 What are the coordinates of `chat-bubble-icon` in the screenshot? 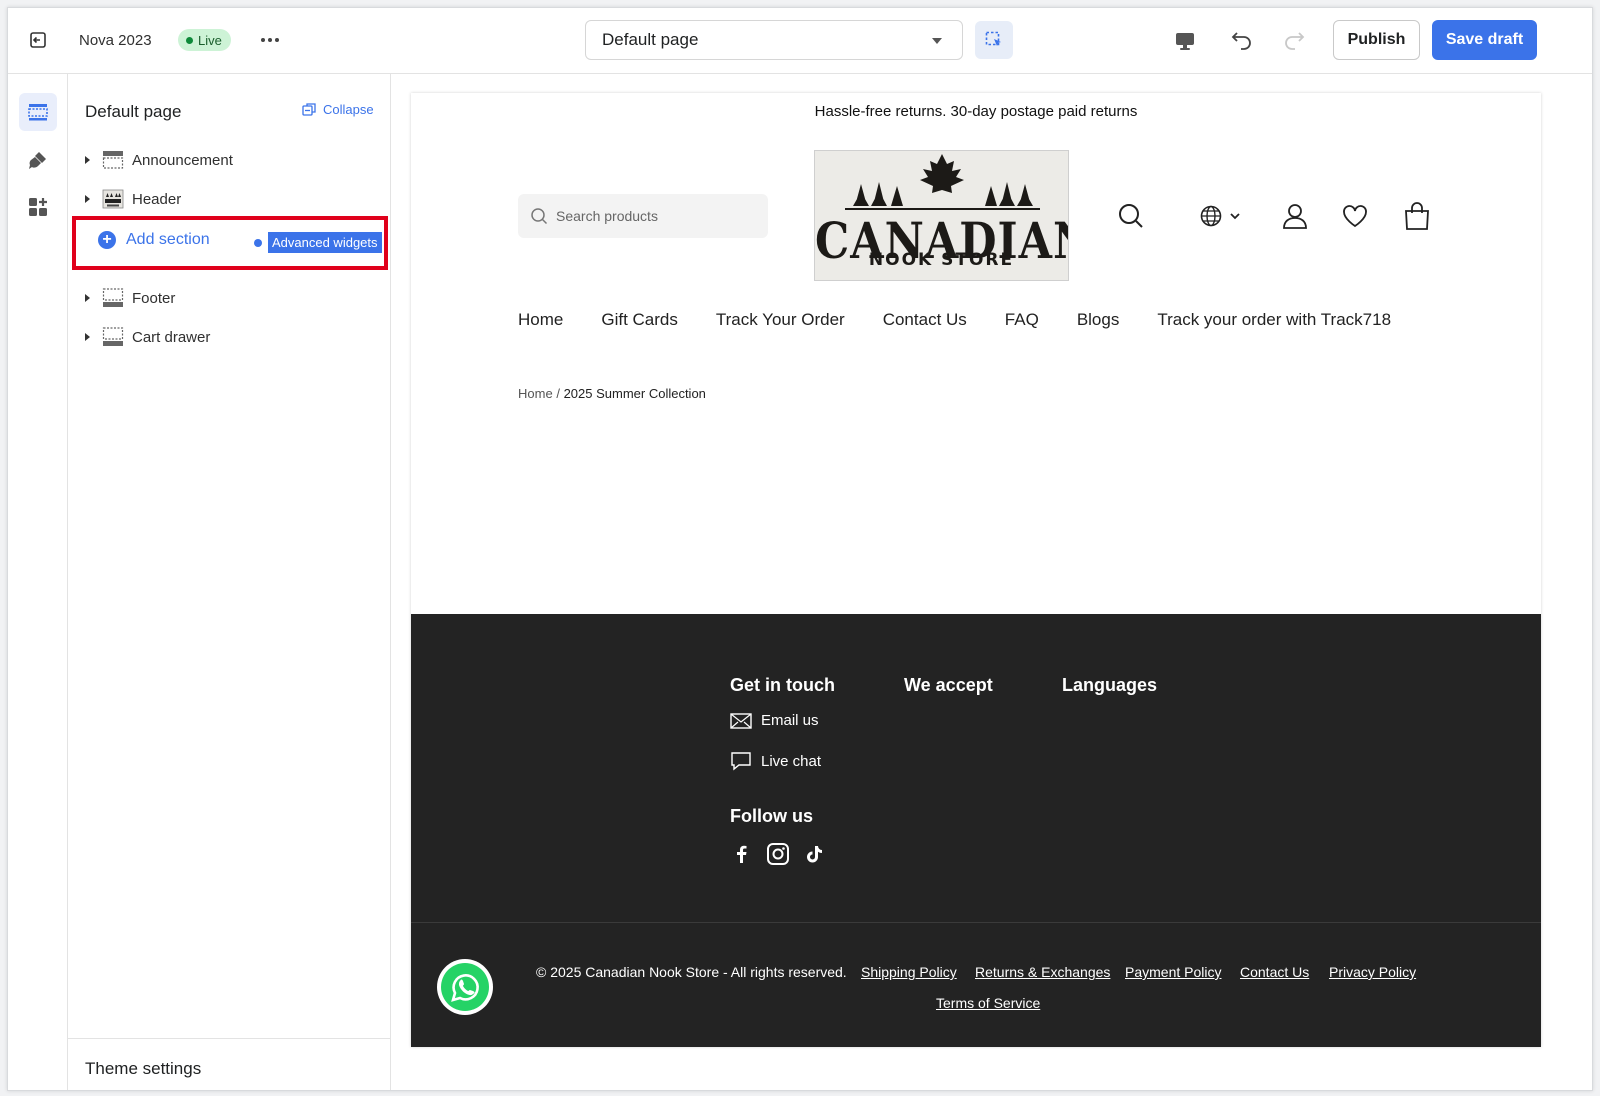 It's located at (741, 761).